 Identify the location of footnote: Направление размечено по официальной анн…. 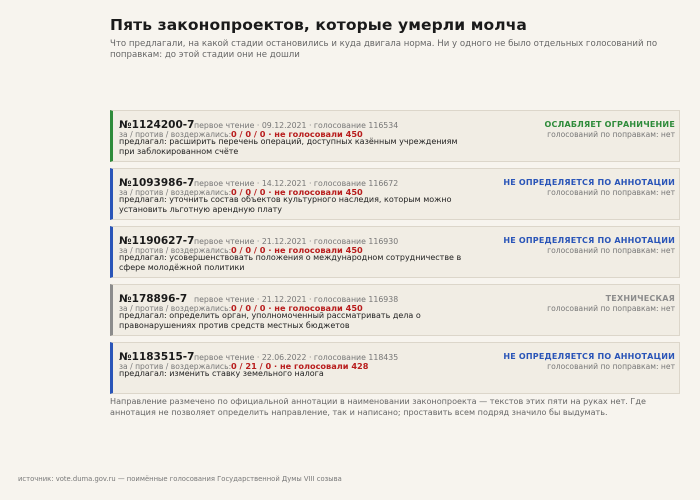
(378, 406).